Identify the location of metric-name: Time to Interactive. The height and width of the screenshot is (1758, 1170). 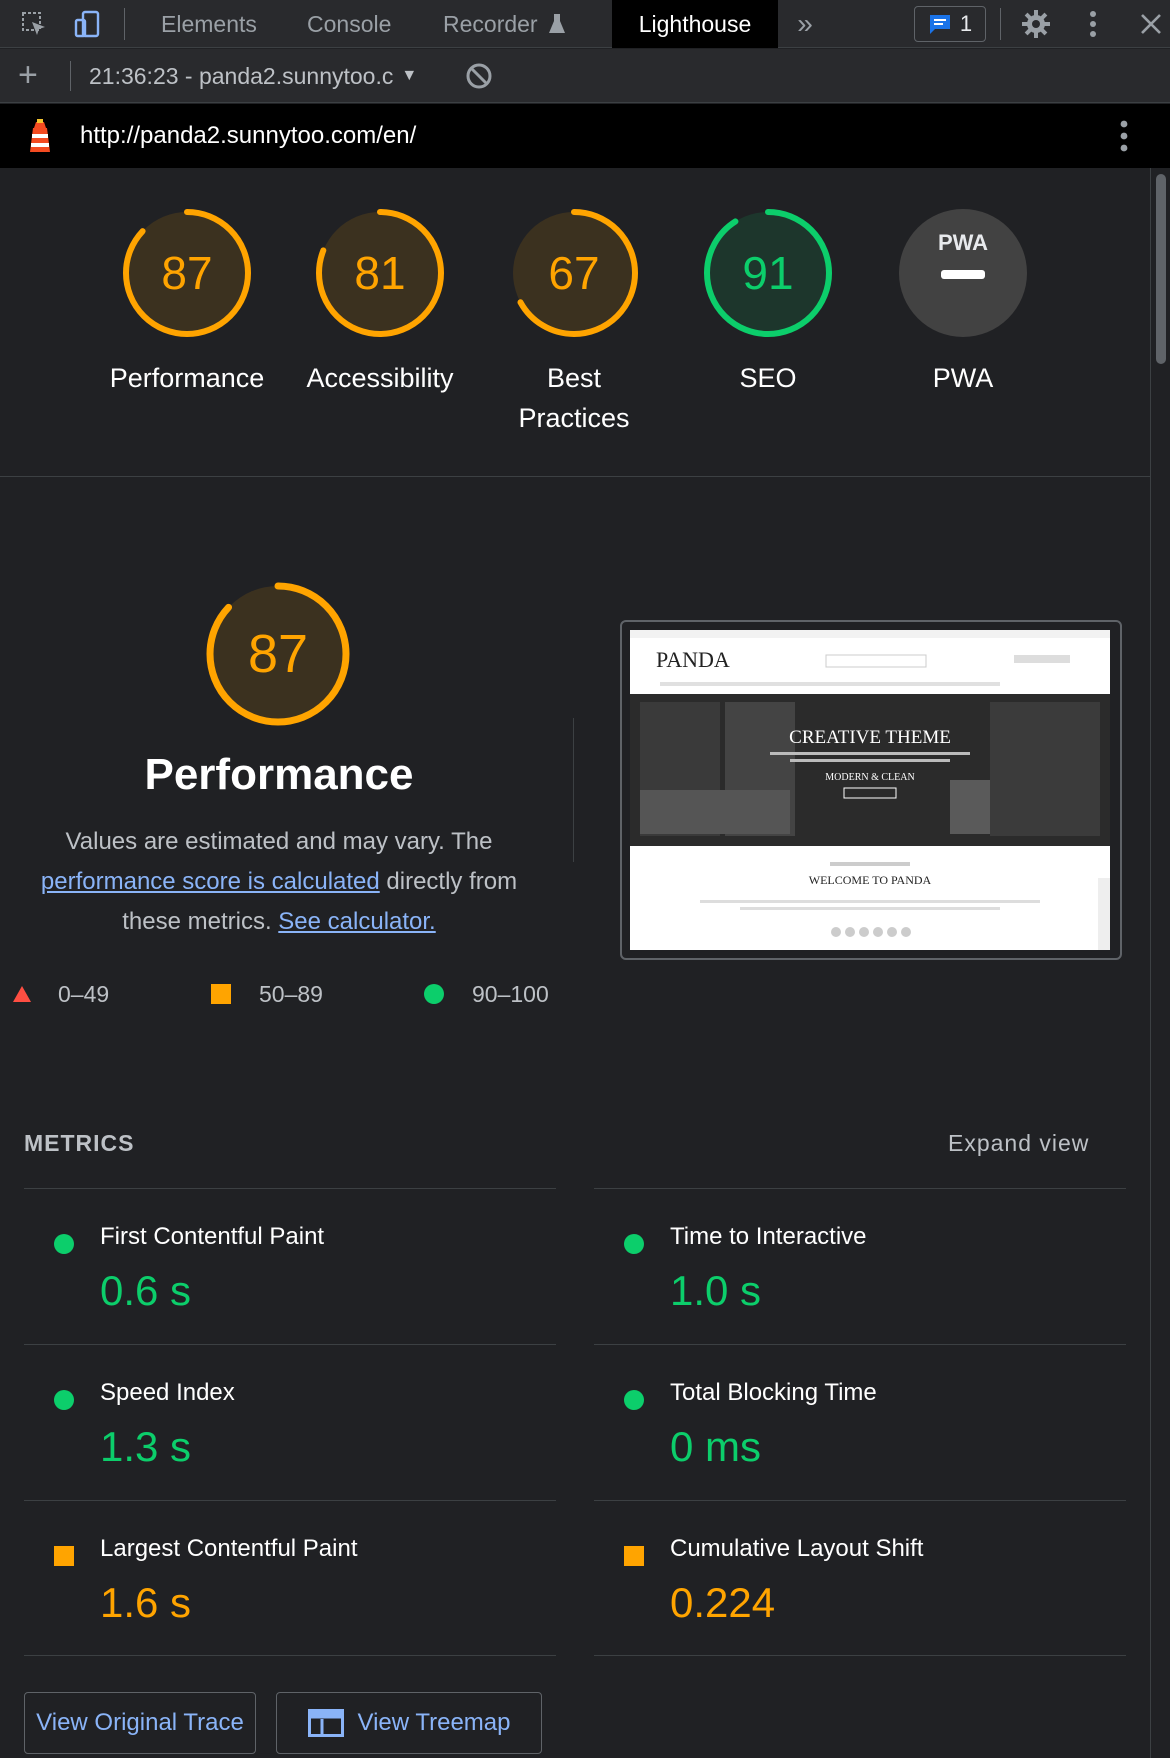
(768, 1236).